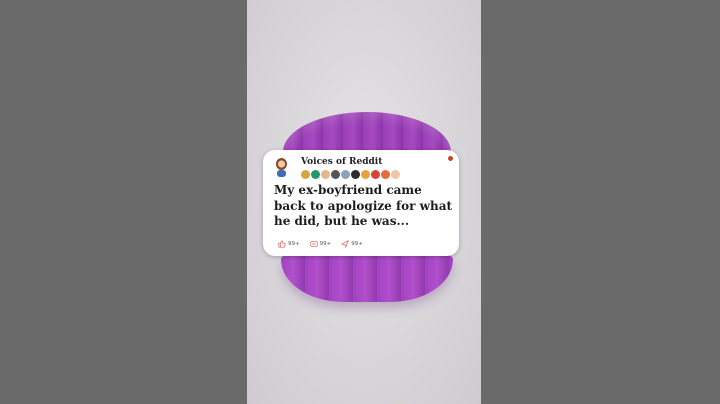 The width and height of the screenshot is (720, 404). What do you see at coordinates (395, 174) in the screenshot?
I see `award-badge-10-icon` at bounding box center [395, 174].